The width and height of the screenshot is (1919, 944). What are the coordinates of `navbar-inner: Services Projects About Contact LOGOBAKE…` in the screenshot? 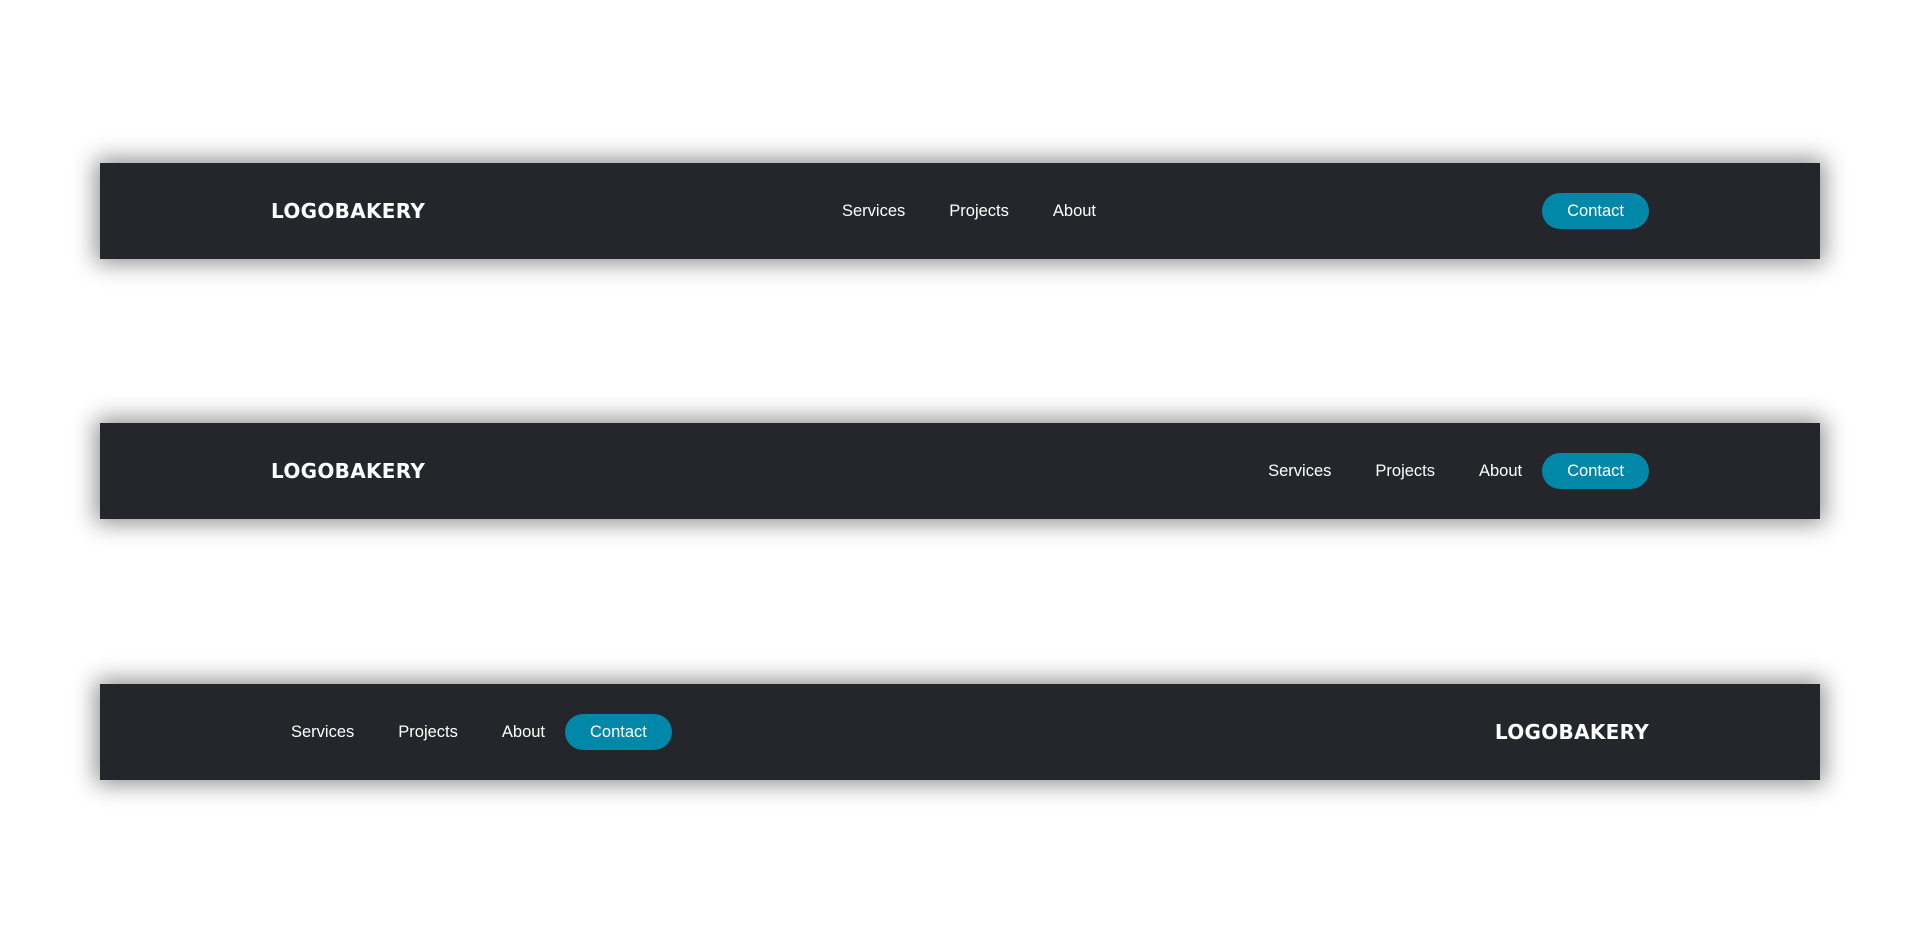 It's located at (960, 732).